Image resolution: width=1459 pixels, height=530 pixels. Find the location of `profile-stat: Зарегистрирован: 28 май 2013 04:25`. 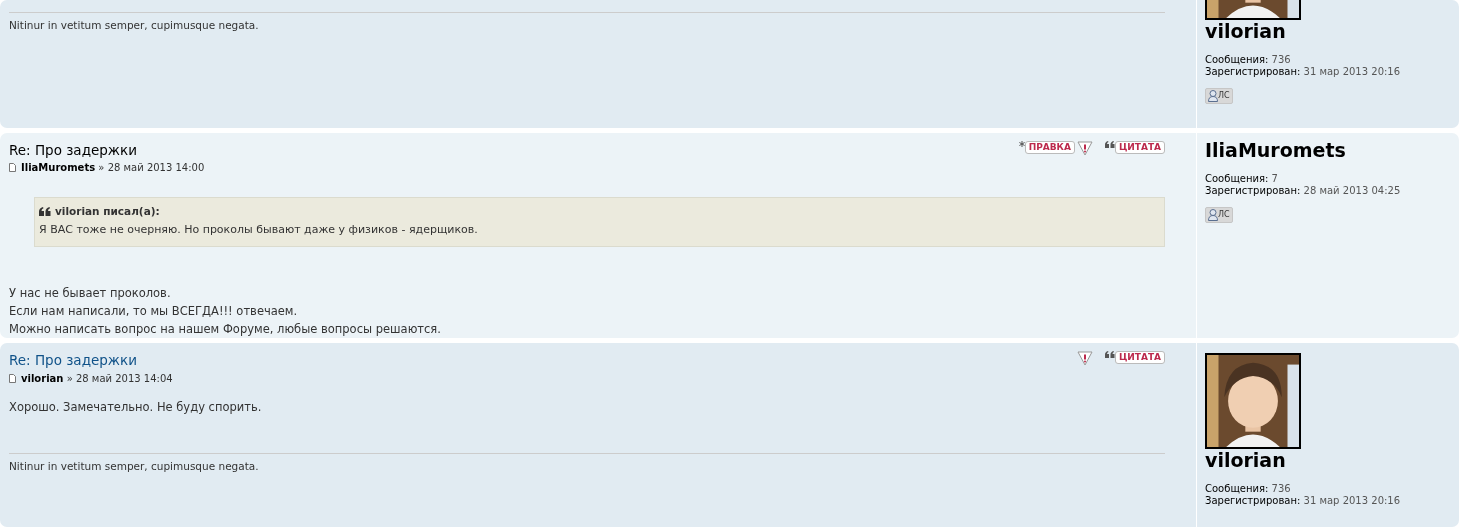

profile-stat: Зарегистрирован: 28 май 2013 04:25 is located at coordinates (1303, 190).